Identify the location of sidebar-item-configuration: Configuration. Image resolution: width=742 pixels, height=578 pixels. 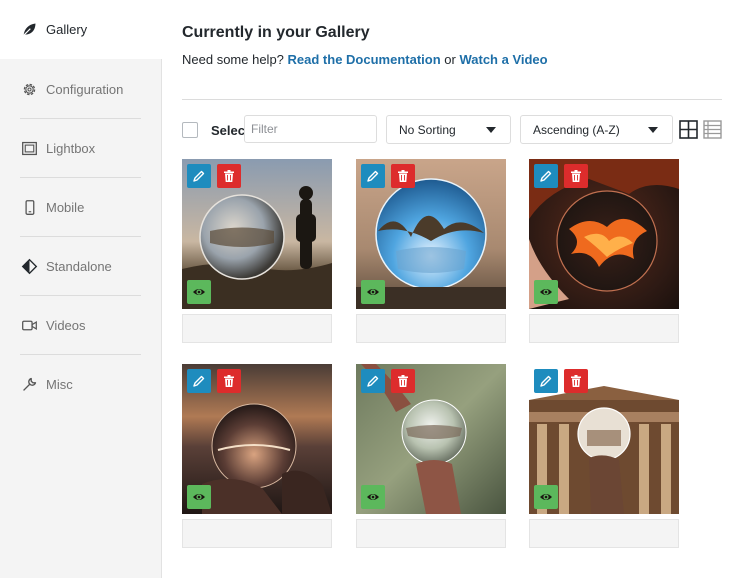
(80, 89).